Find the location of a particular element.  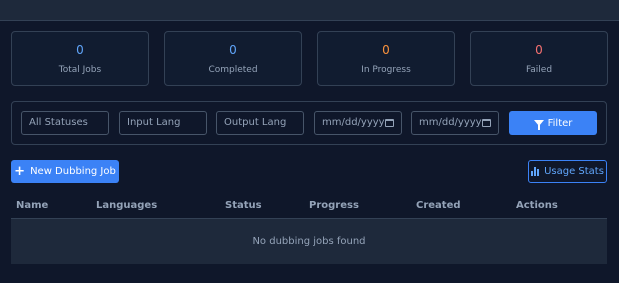

new-dubbing-job-button: + New Dubbing Job is located at coordinates (65, 171).